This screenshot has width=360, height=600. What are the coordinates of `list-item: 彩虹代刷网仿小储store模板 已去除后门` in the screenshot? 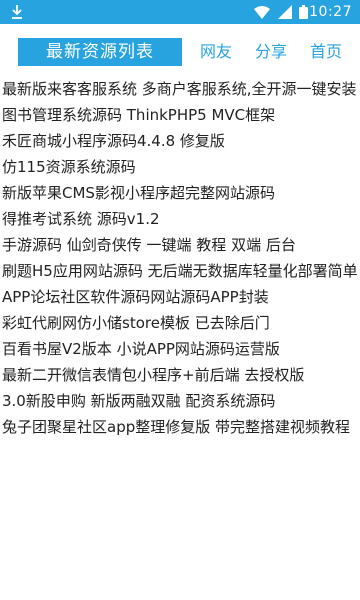 It's located at (179, 323).